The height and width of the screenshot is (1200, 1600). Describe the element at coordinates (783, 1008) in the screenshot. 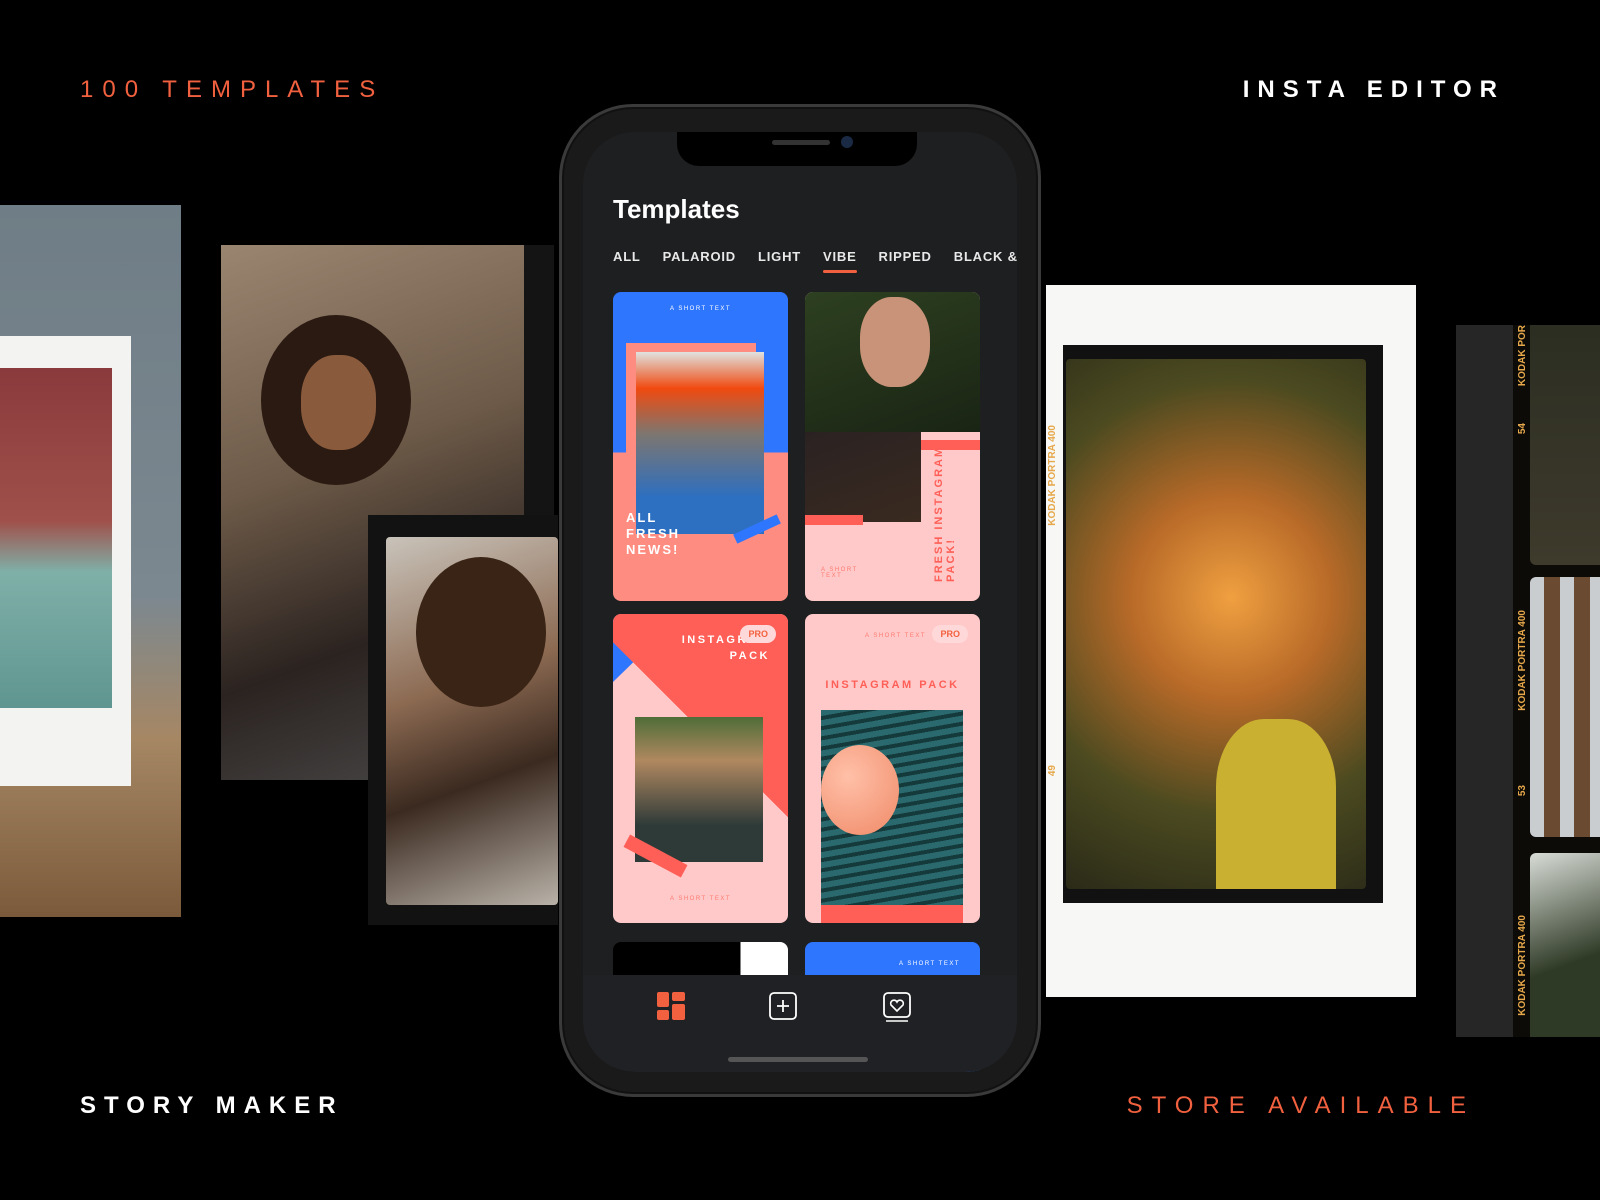

I see `add-square-icon` at that location.